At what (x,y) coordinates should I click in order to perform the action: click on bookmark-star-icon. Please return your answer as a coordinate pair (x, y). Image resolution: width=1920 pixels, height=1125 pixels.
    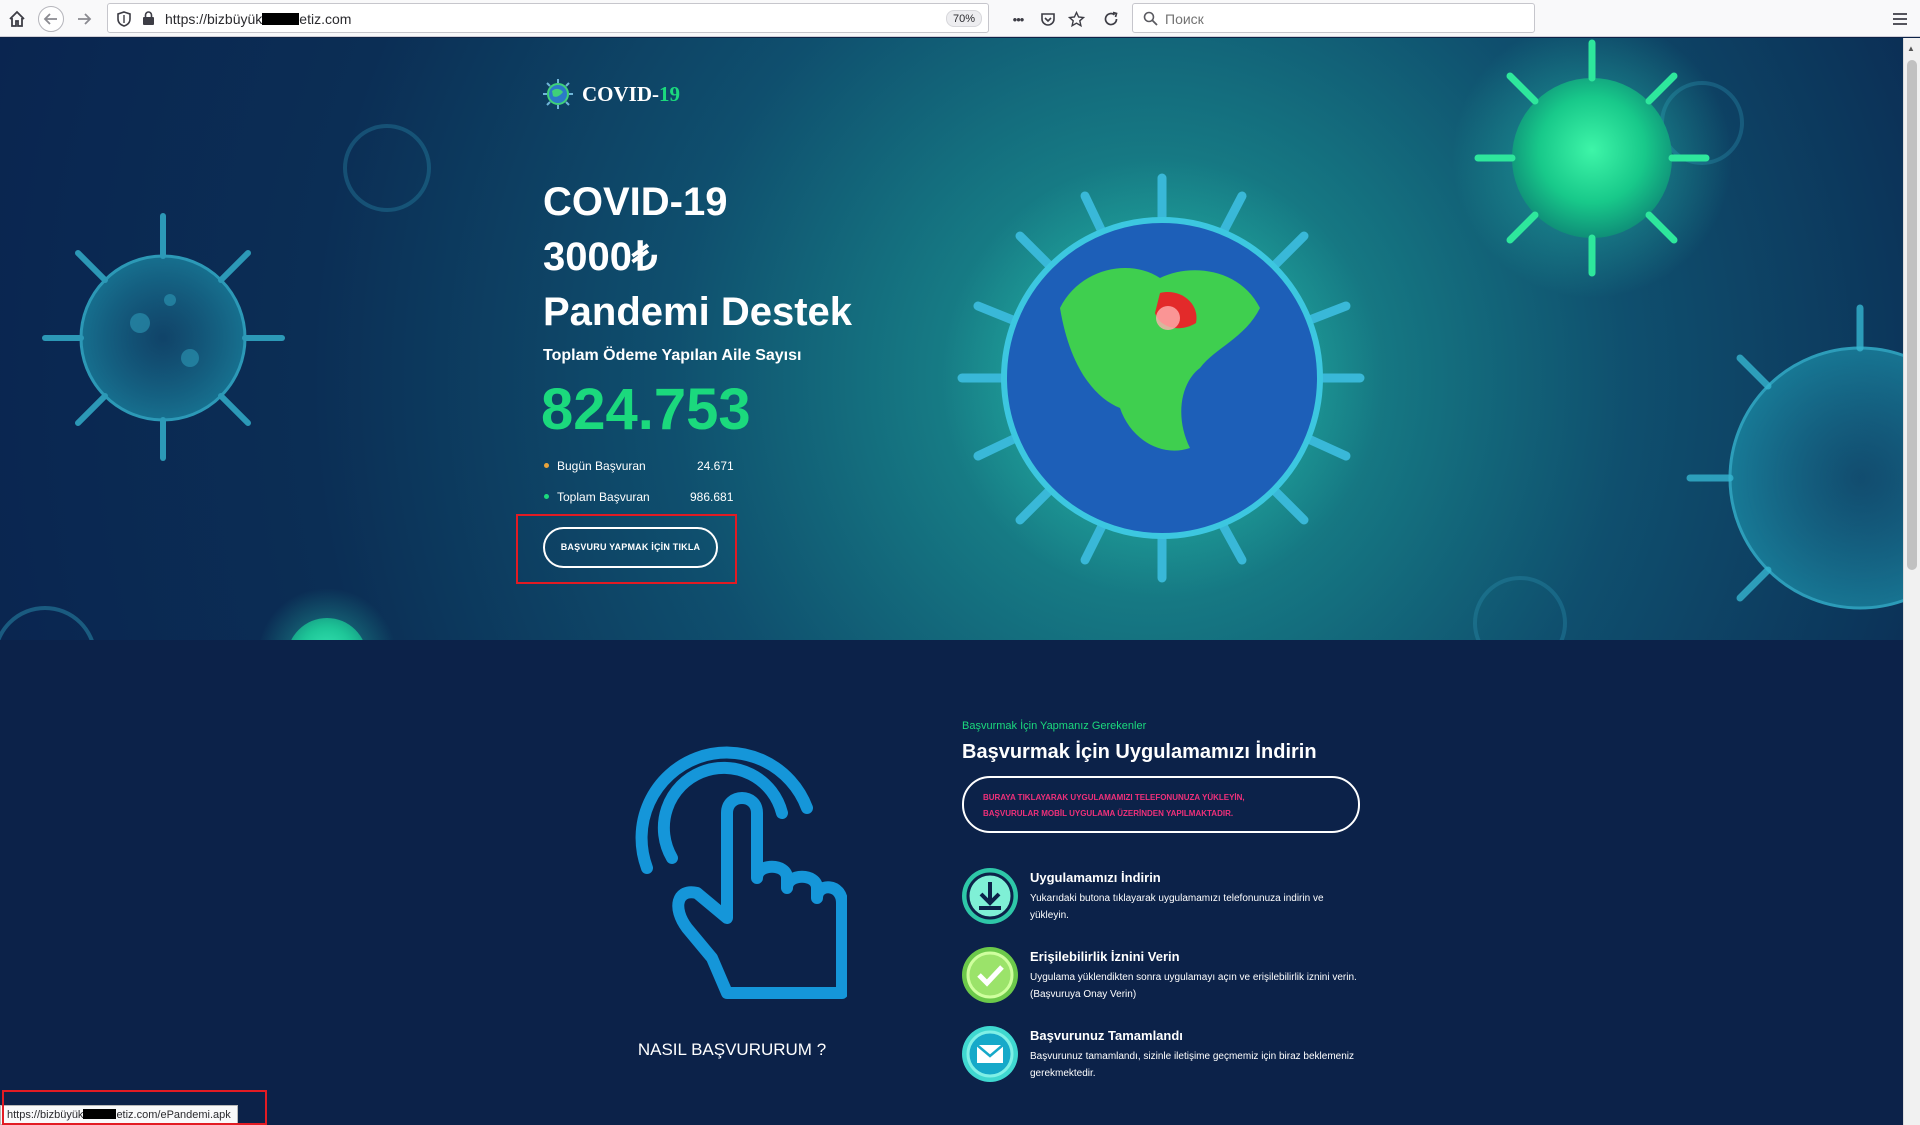
    Looking at the image, I should click on (1076, 19).